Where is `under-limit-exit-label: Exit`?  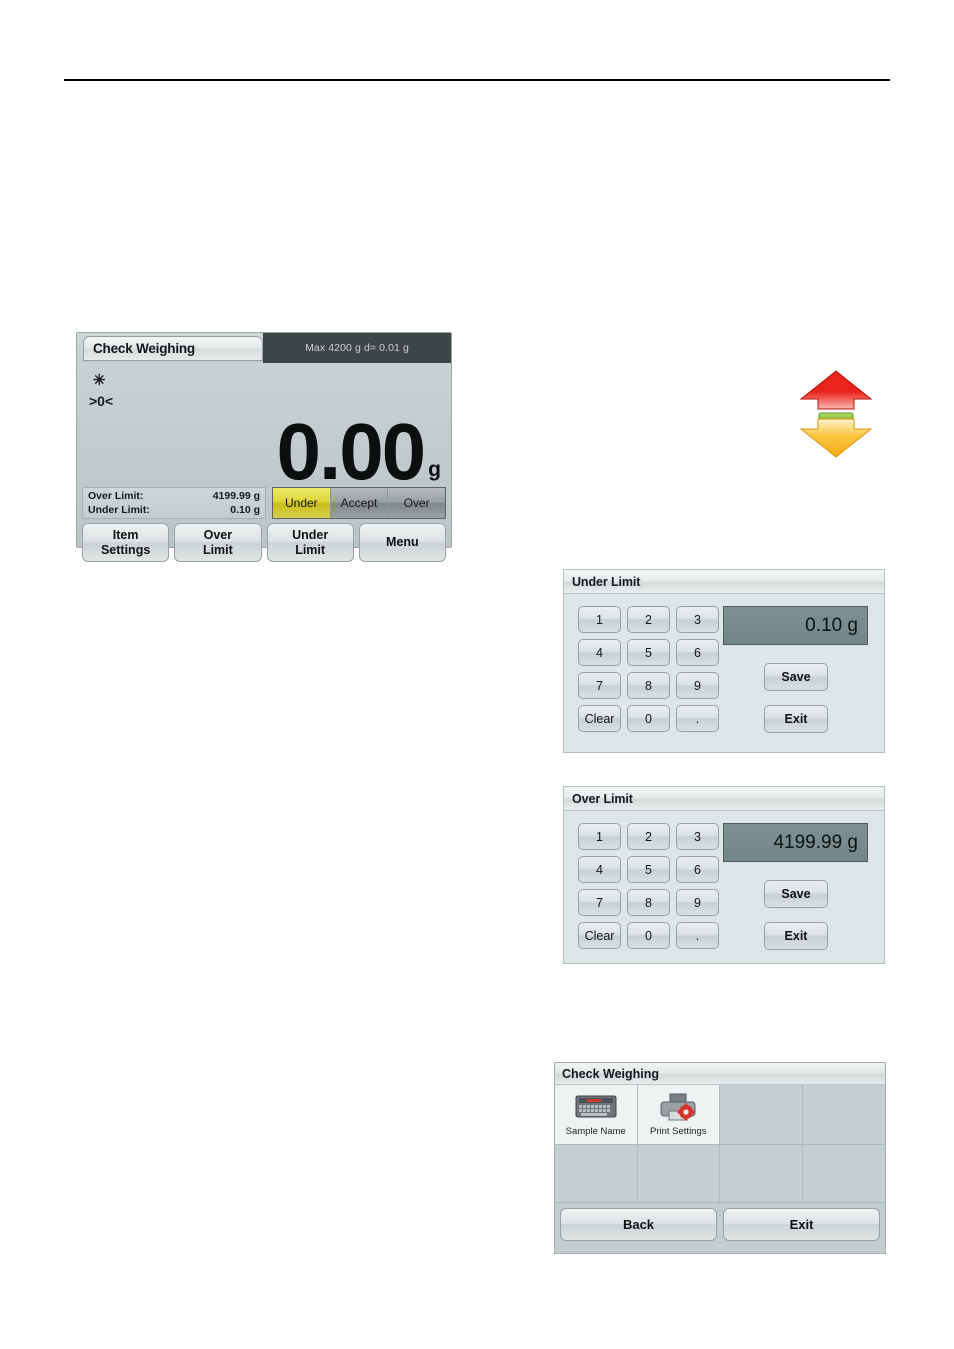
under-limit-exit-label: Exit is located at coordinates (796, 719).